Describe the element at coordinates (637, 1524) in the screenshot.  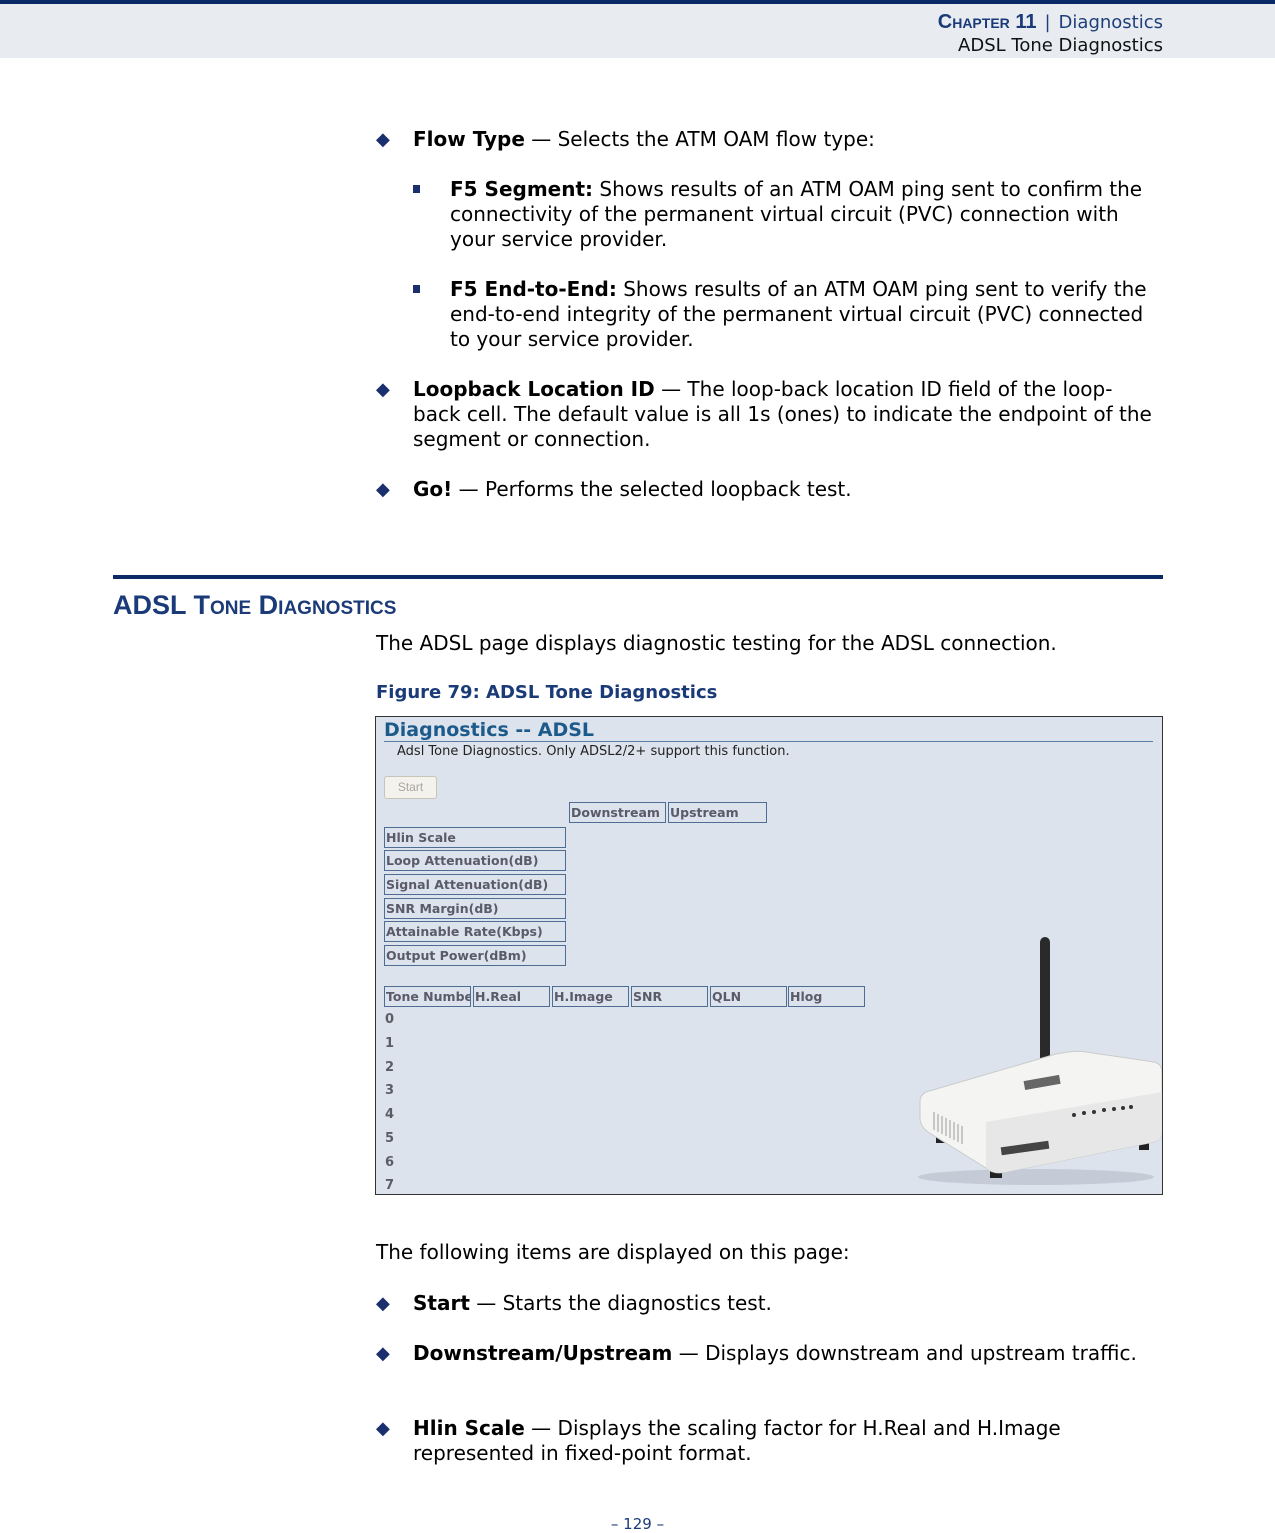
I see `page-number: – 129 –` at that location.